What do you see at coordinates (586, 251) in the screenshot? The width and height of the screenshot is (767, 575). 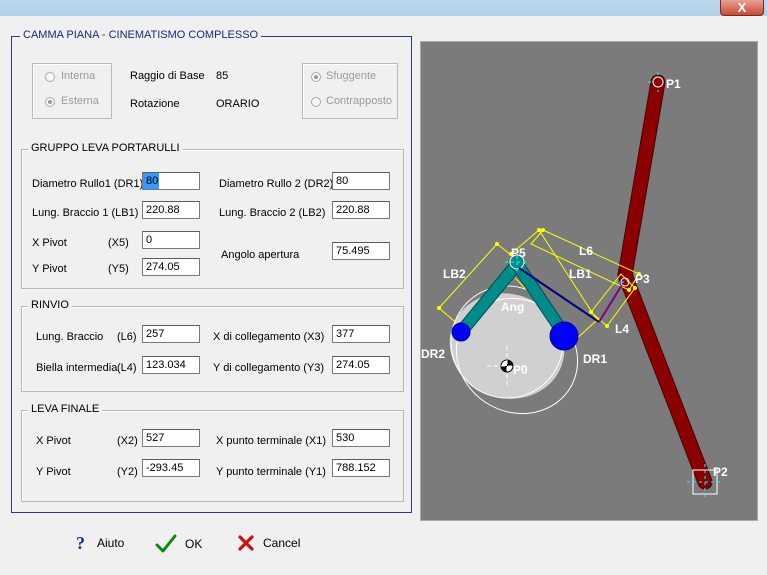 I see `label-l6: L6` at bounding box center [586, 251].